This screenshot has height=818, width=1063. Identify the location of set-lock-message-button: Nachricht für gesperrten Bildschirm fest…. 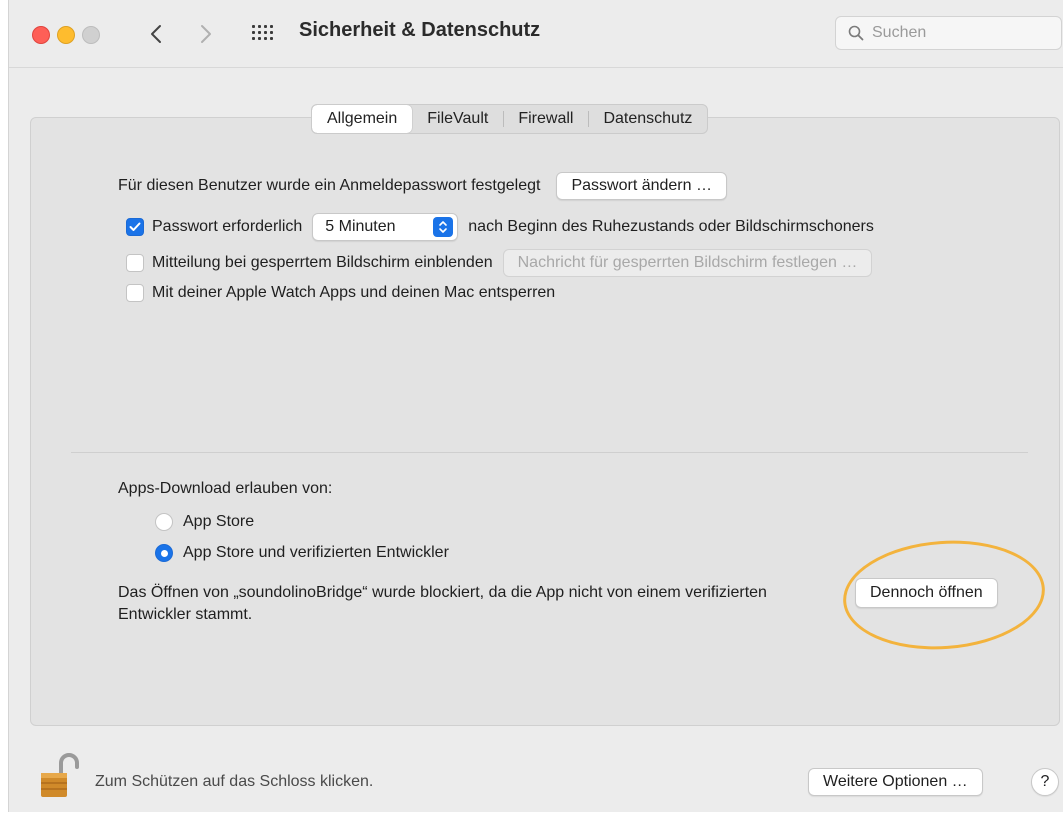
(687, 263).